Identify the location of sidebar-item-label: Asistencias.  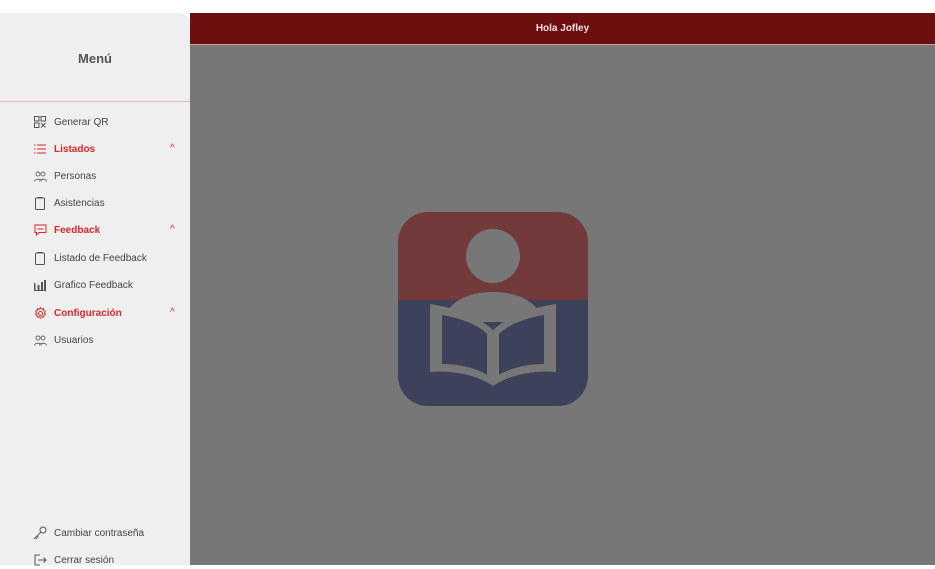
(79, 203).